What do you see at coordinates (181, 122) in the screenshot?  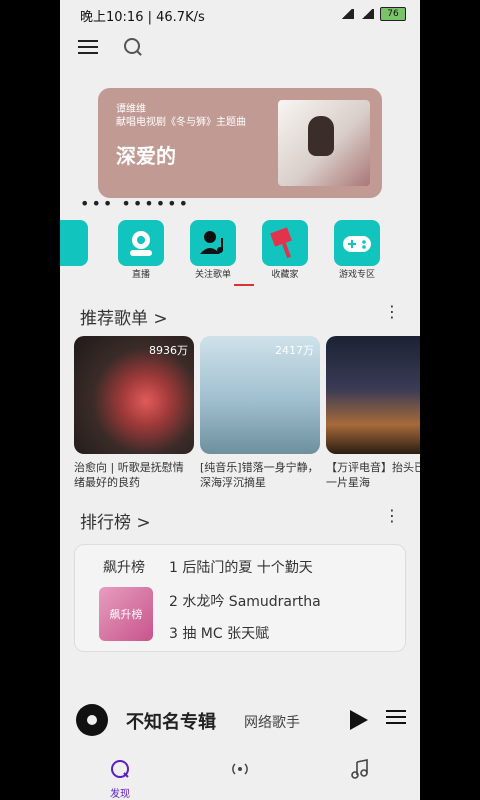 I see `banner-desc: 献唱电视剧《冬与狮》主题曲` at bounding box center [181, 122].